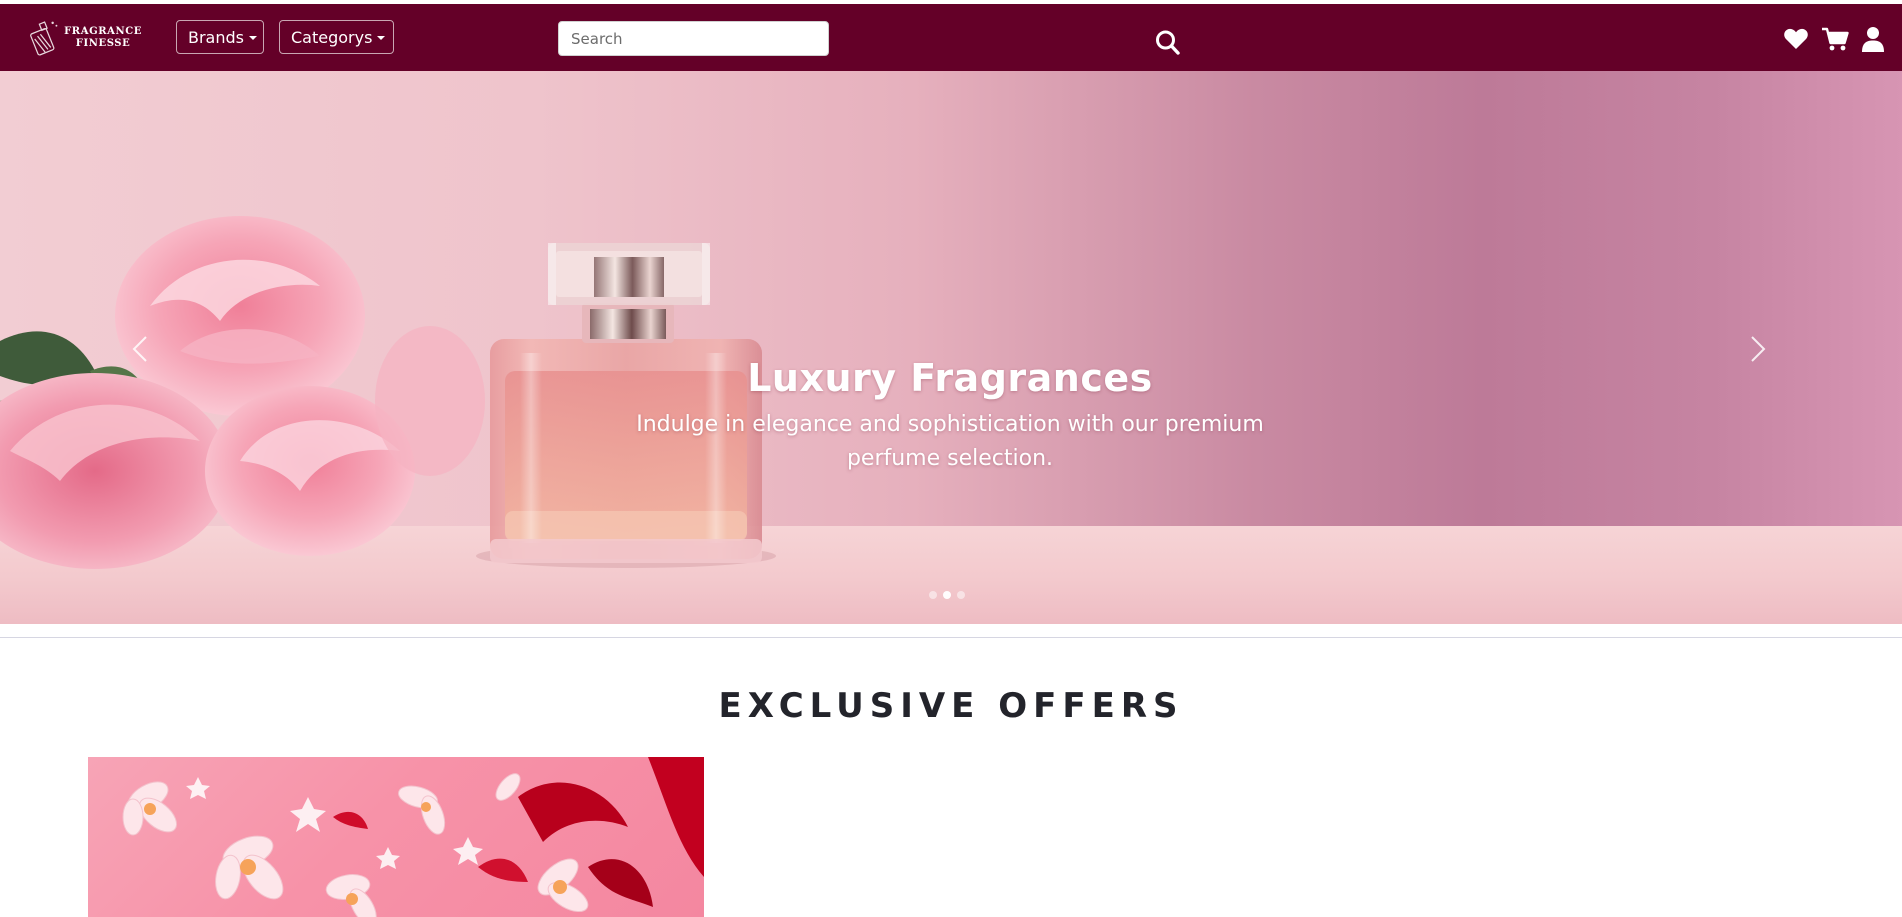 This screenshot has height=917, width=1902. I want to click on heart-icon, so click(1796, 39).